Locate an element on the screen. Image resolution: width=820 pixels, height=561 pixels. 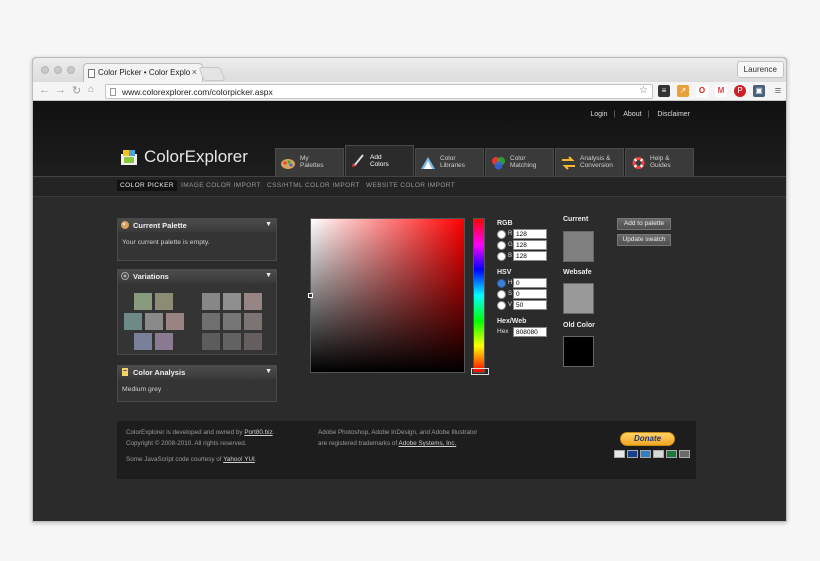
h-input is located at coordinates (530, 283).